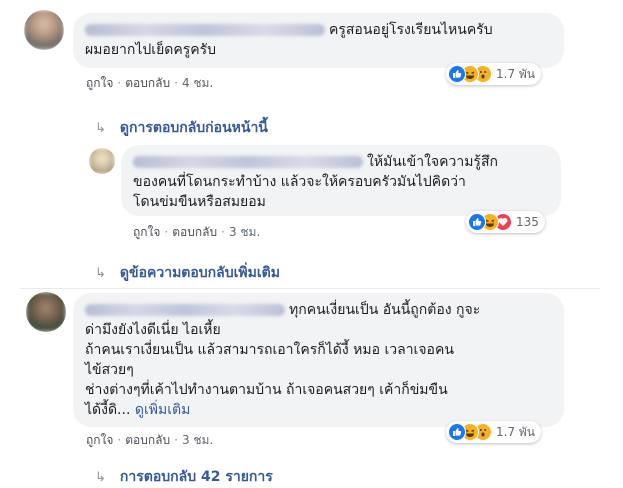 The width and height of the screenshot is (623, 488). What do you see at coordinates (199, 202) in the screenshot?
I see `comment-text-line: โดนข่มขืนหรือสมยอม` at bounding box center [199, 202].